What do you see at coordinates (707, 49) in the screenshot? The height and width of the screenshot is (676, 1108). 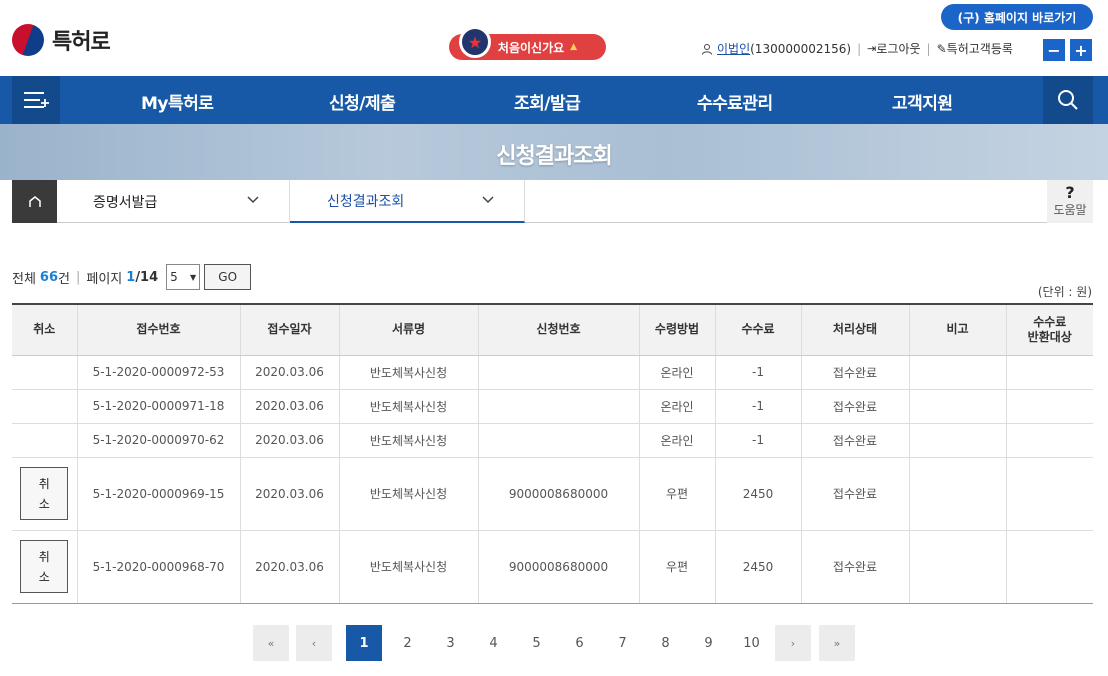 I see `user-icon` at bounding box center [707, 49].